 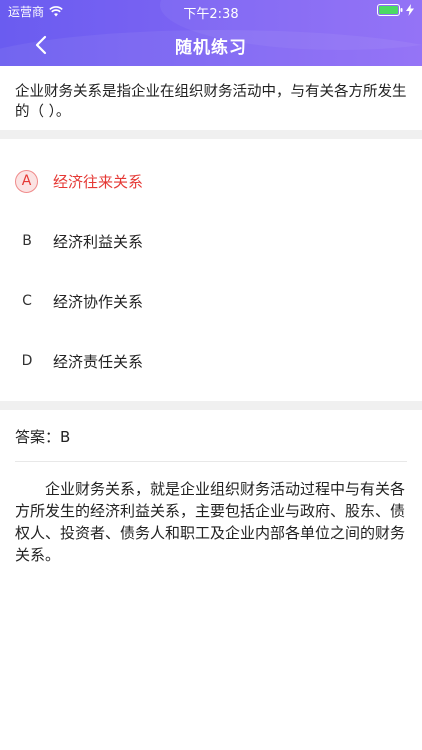 I want to click on option-letter-a: A, so click(x=26, y=181).